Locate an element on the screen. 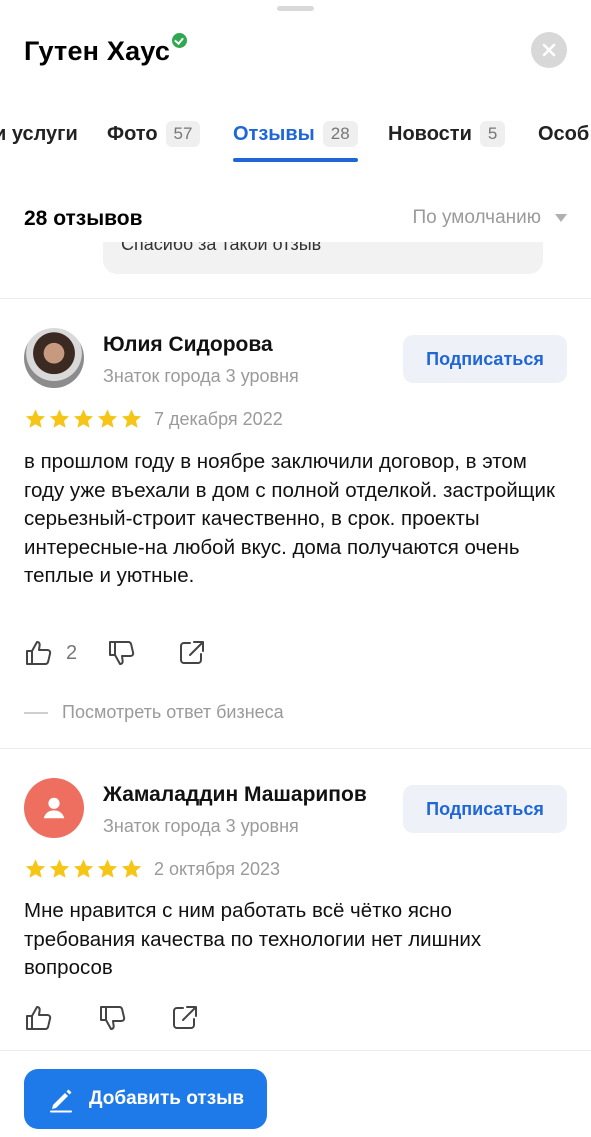 The width and height of the screenshot is (591, 1137). tab-reviews: Отзывы 28 is located at coordinates (295, 134).